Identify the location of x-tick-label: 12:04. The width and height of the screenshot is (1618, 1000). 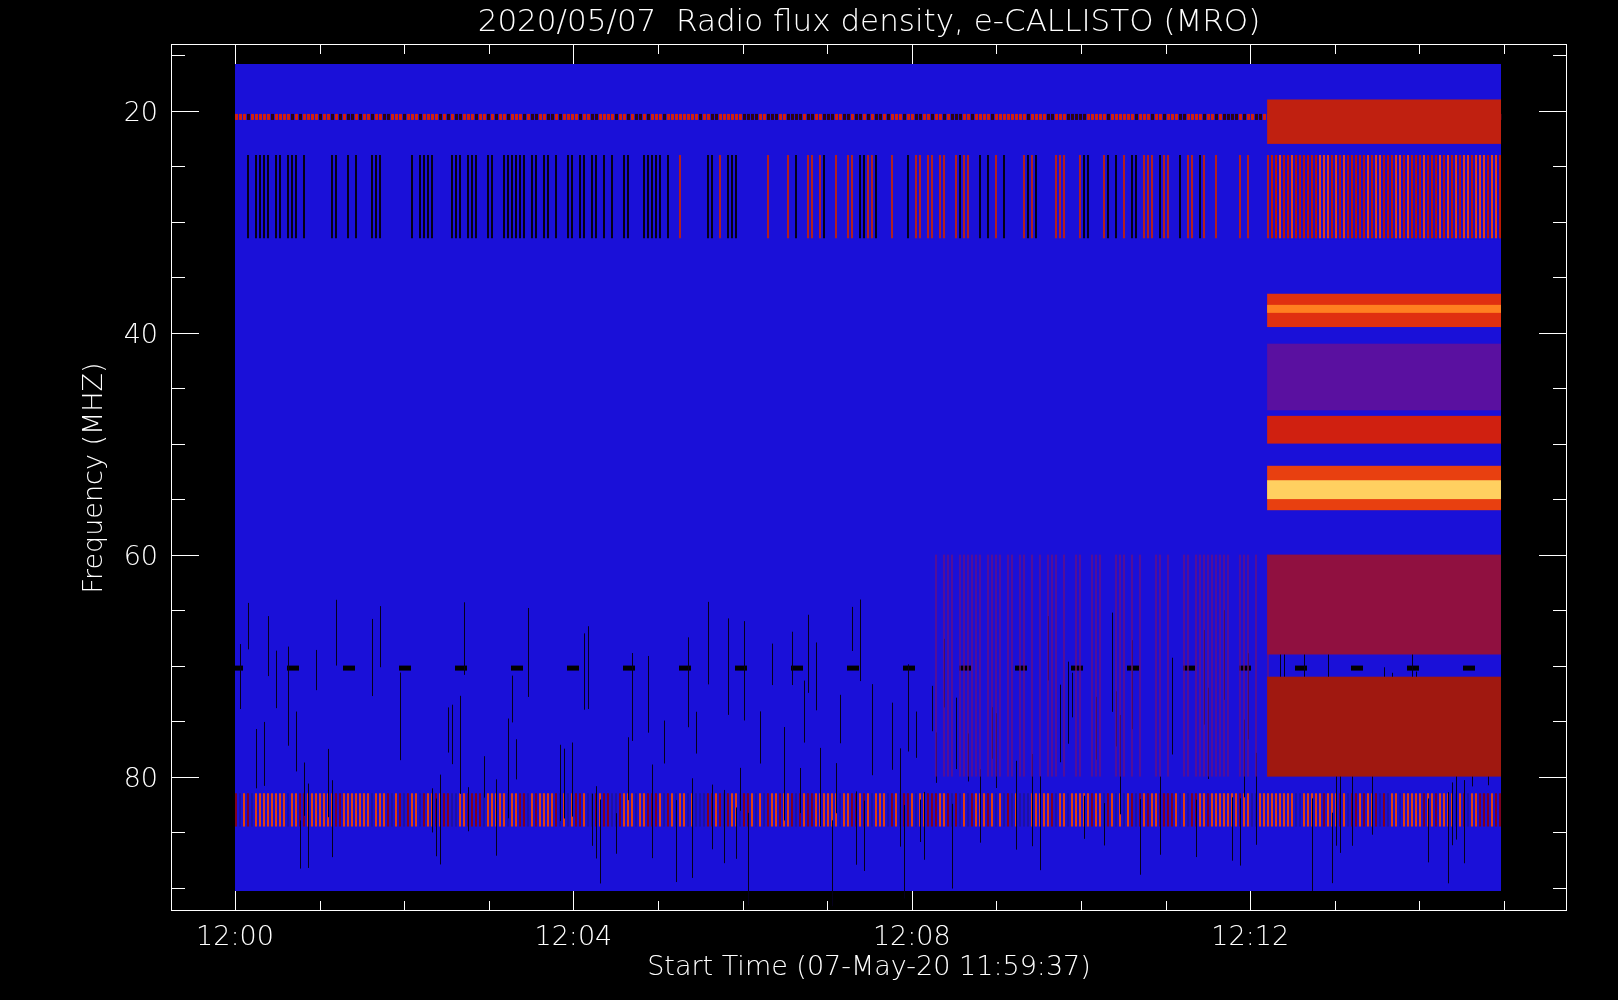
(573, 935).